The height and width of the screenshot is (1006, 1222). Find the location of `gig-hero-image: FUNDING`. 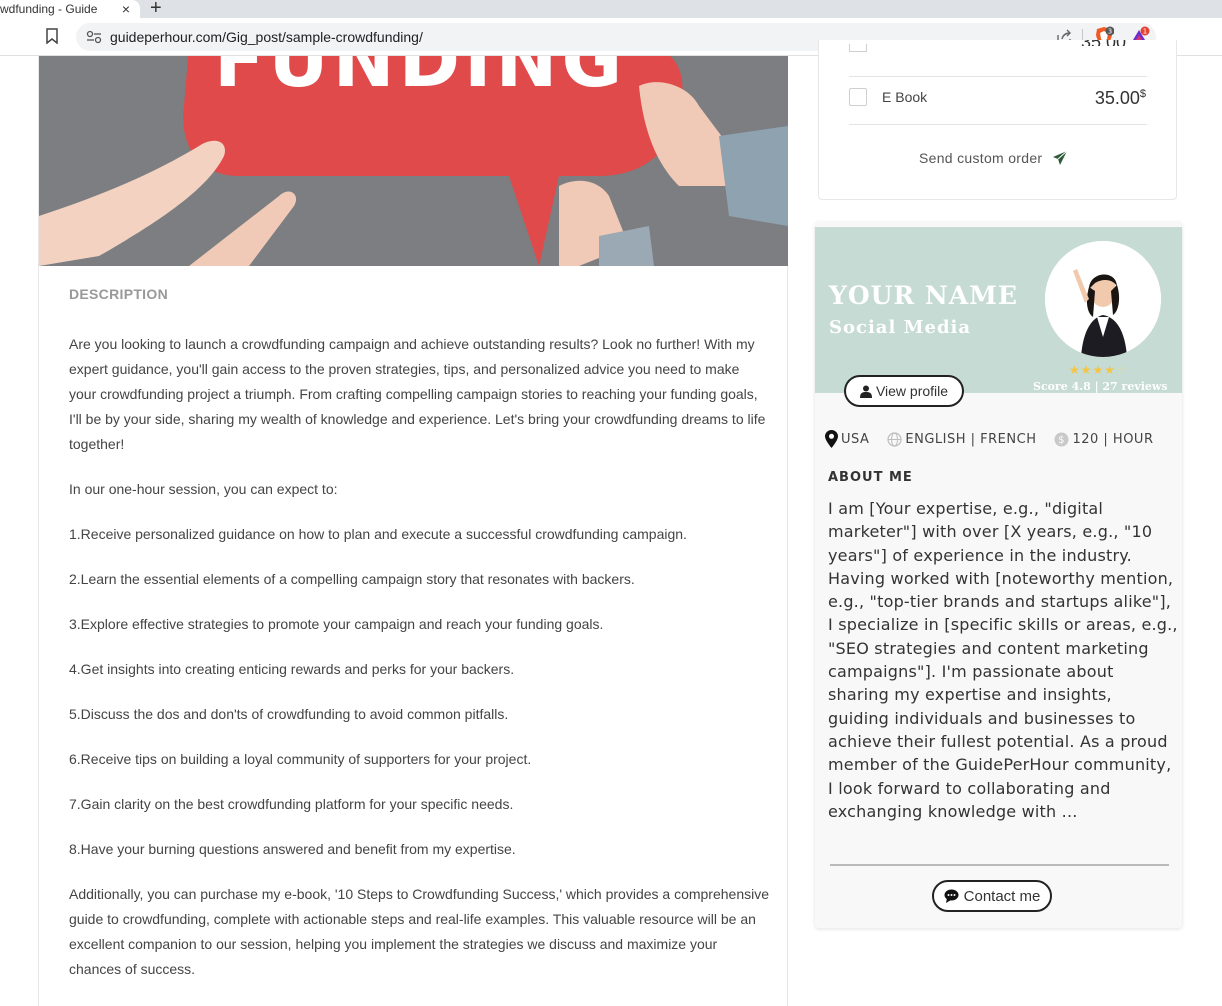

gig-hero-image: FUNDING is located at coordinates (413, 161).